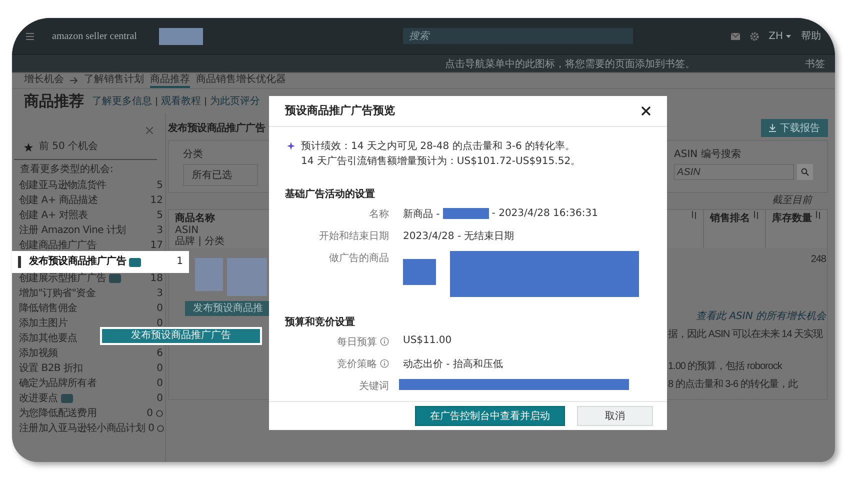 This screenshot has height=479, width=857. What do you see at coordinates (490, 416) in the screenshot?
I see `launch-button: 在广告控制台中查看并启动` at bounding box center [490, 416].